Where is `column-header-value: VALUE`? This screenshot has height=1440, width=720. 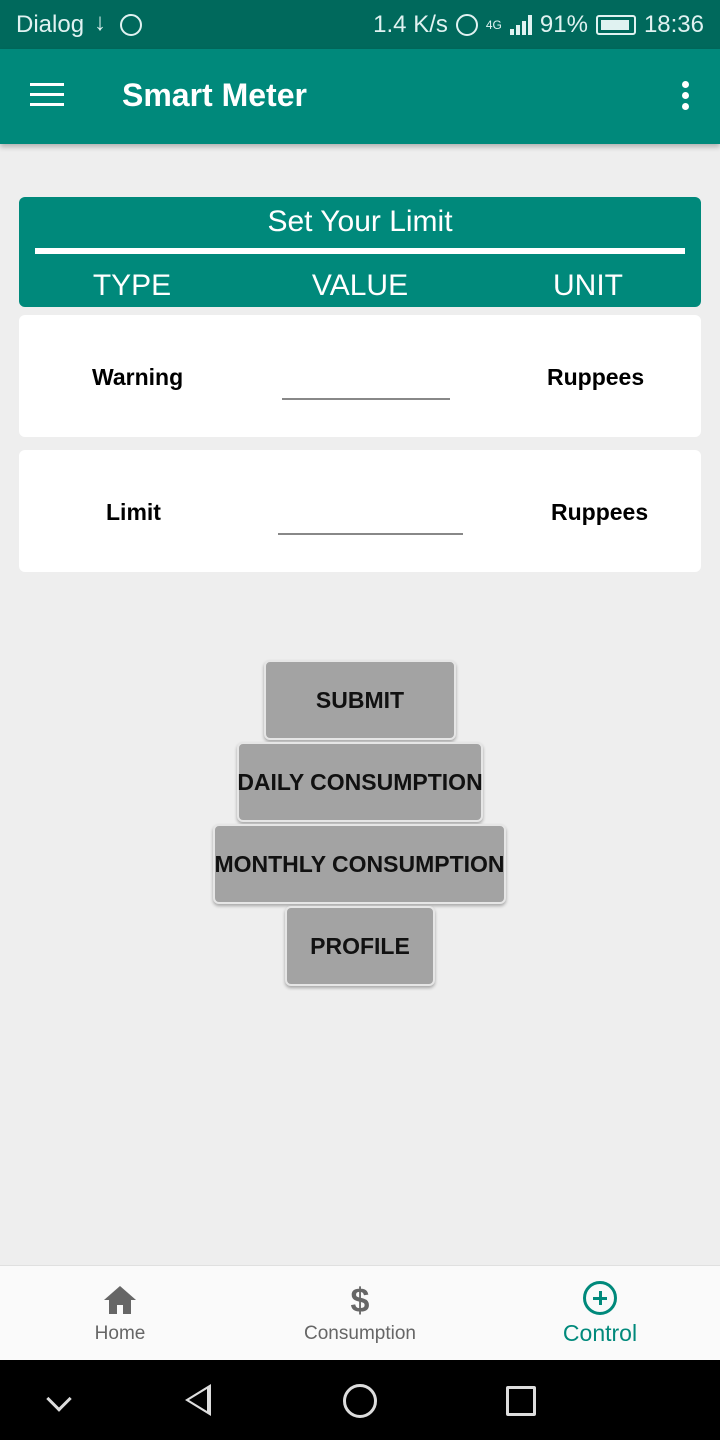 column-header-value: VALUE is located at coordinates (360, 285).